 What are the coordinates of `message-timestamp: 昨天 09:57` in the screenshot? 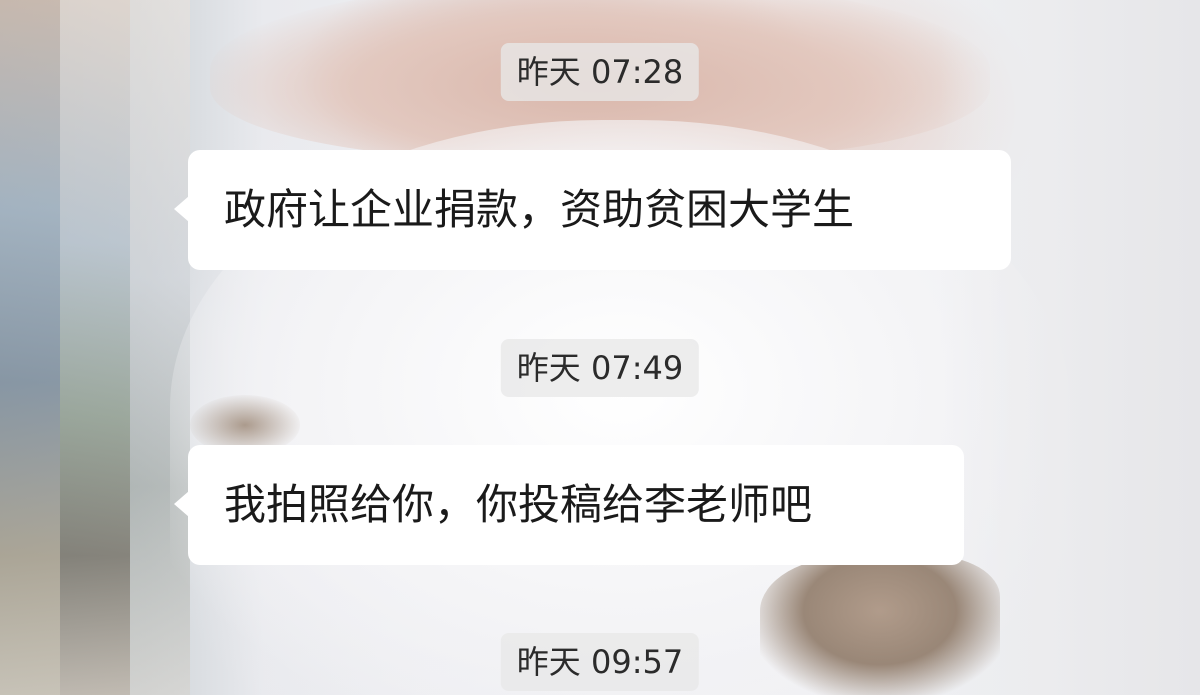 It's located at (600, 662).